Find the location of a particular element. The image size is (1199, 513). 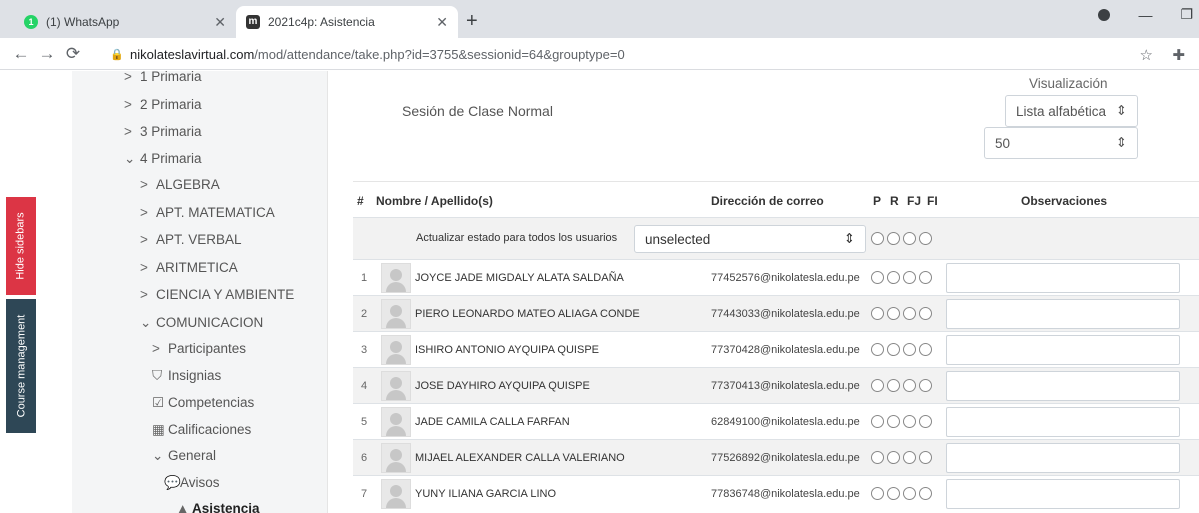

nav-item: ⛉ Insignias is located at coordinates (186, 376).